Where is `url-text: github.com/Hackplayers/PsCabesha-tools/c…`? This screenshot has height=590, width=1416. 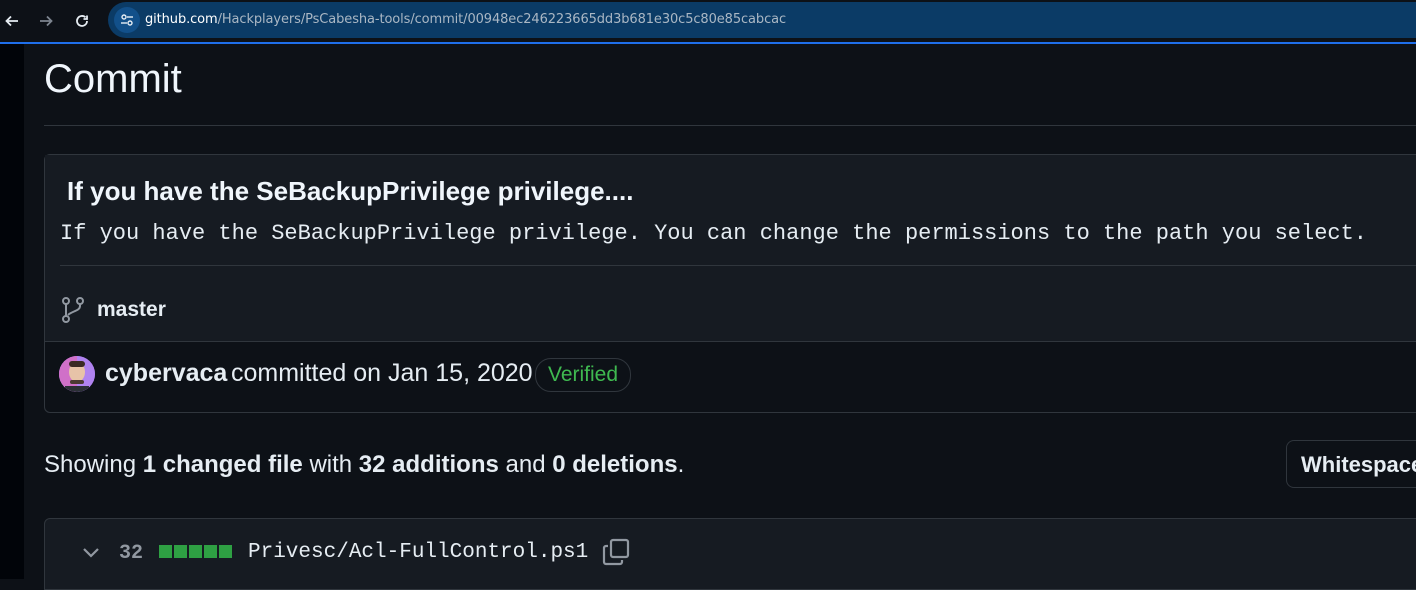
url-text: github.com/Hackplayers/PsCabesha-tools/c… is located at coordinates (465, 19).